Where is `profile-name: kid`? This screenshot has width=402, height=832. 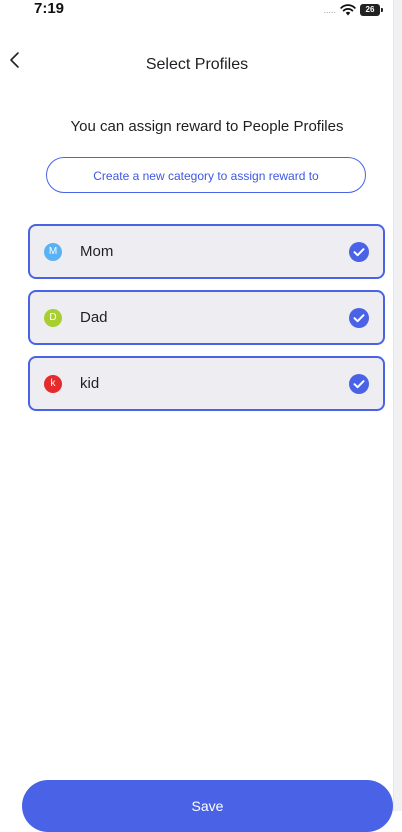 profile-name: kid is located at coordinates (90, 383).